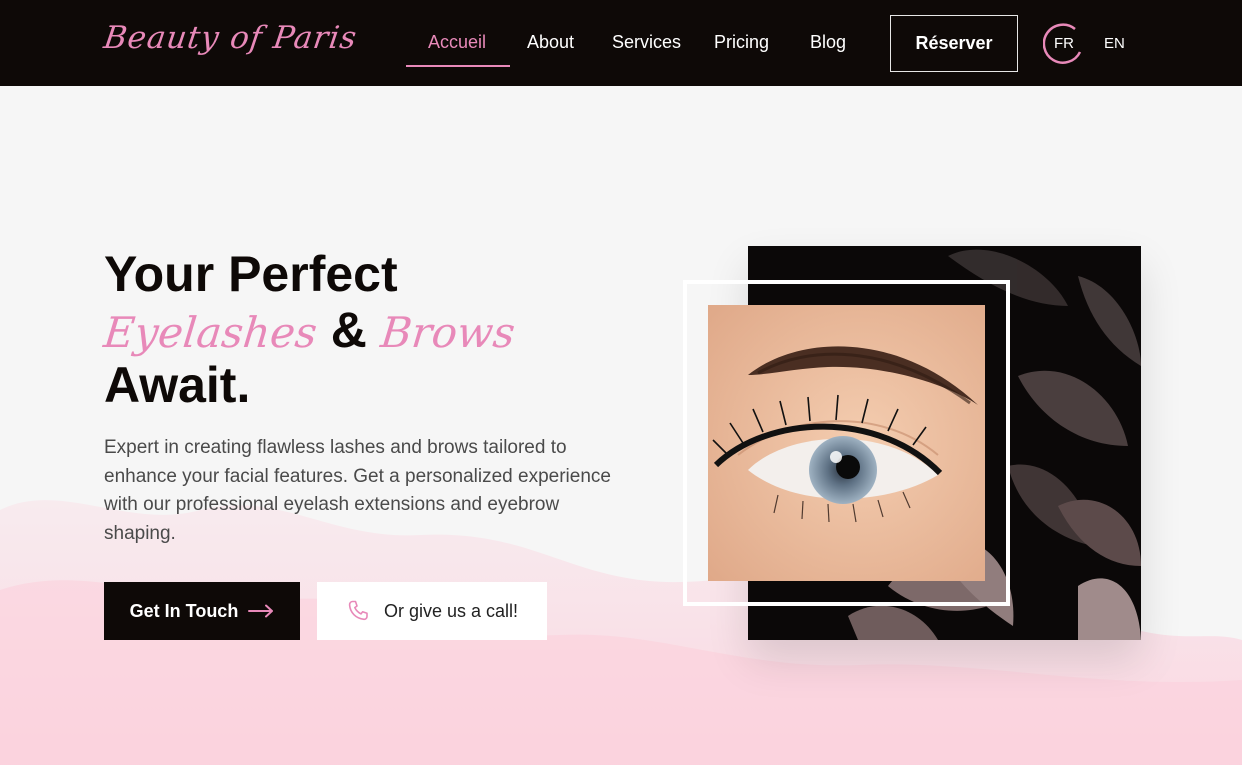  I want to click on nav-link-accueil: Accueil, so click(457, 42).